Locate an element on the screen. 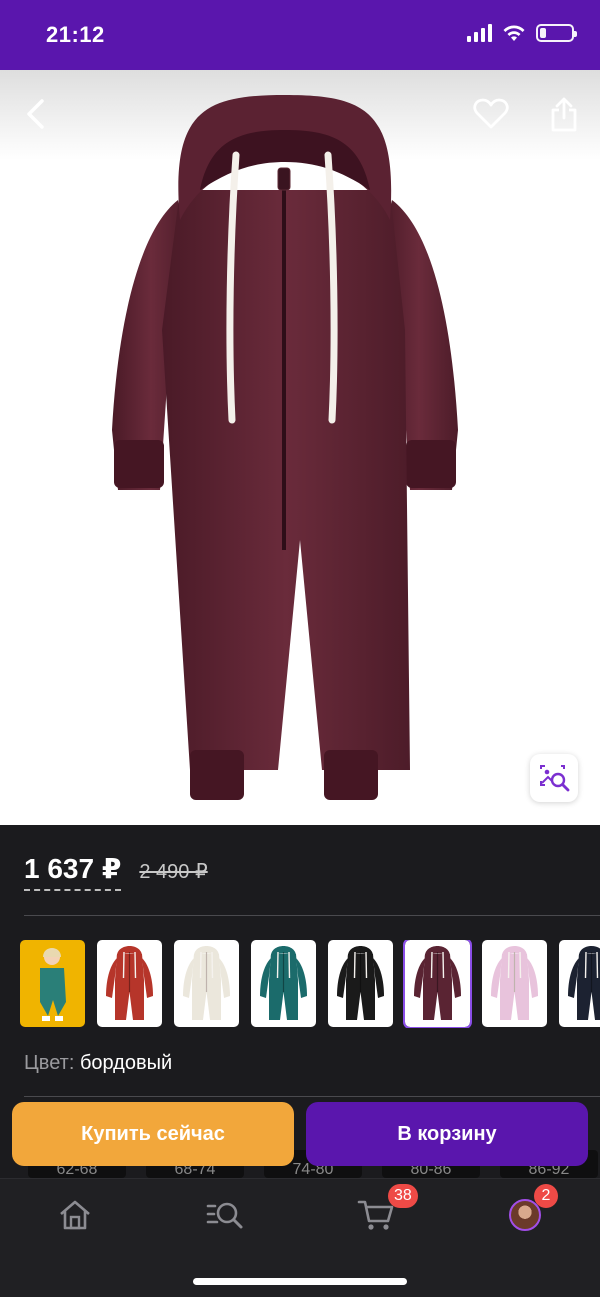 The image size is (600, 1297). price-current: 1 637 ₽ is located at coordinates (73, 871).